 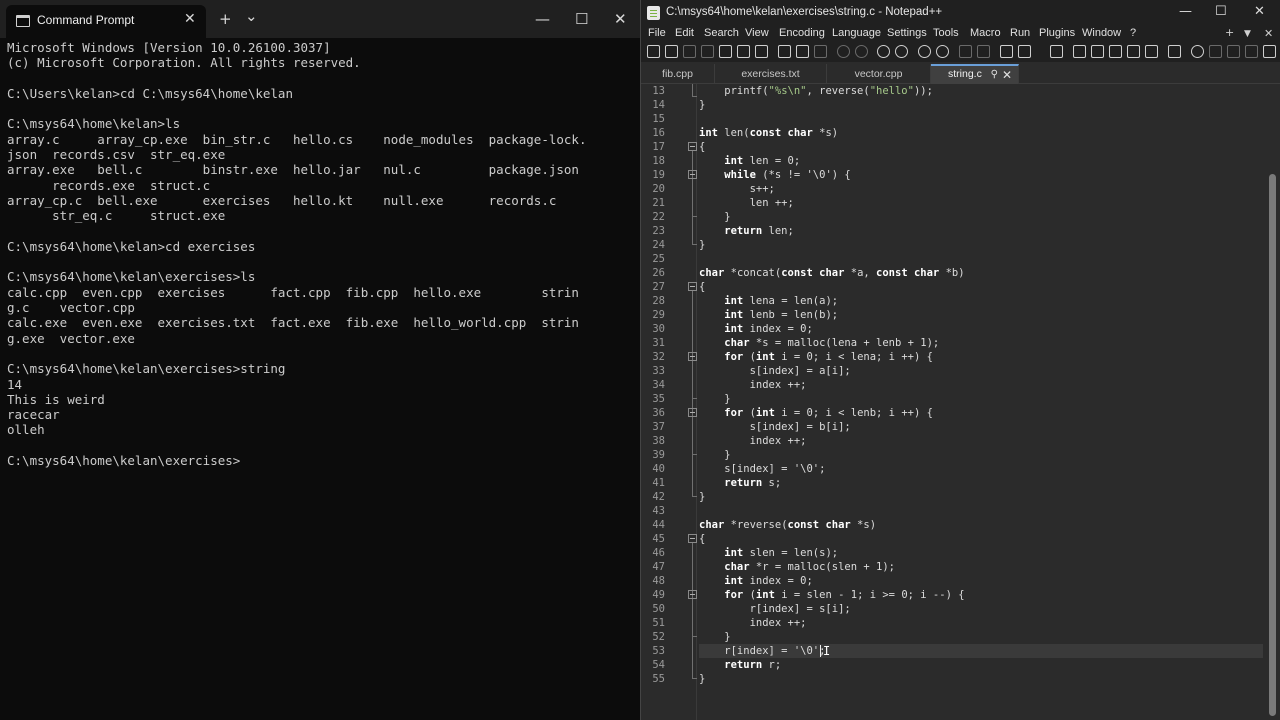 What do you see at coordinates (820, 651) in the screenshot?
I see `text-caret` at bounding box center [820, 651].